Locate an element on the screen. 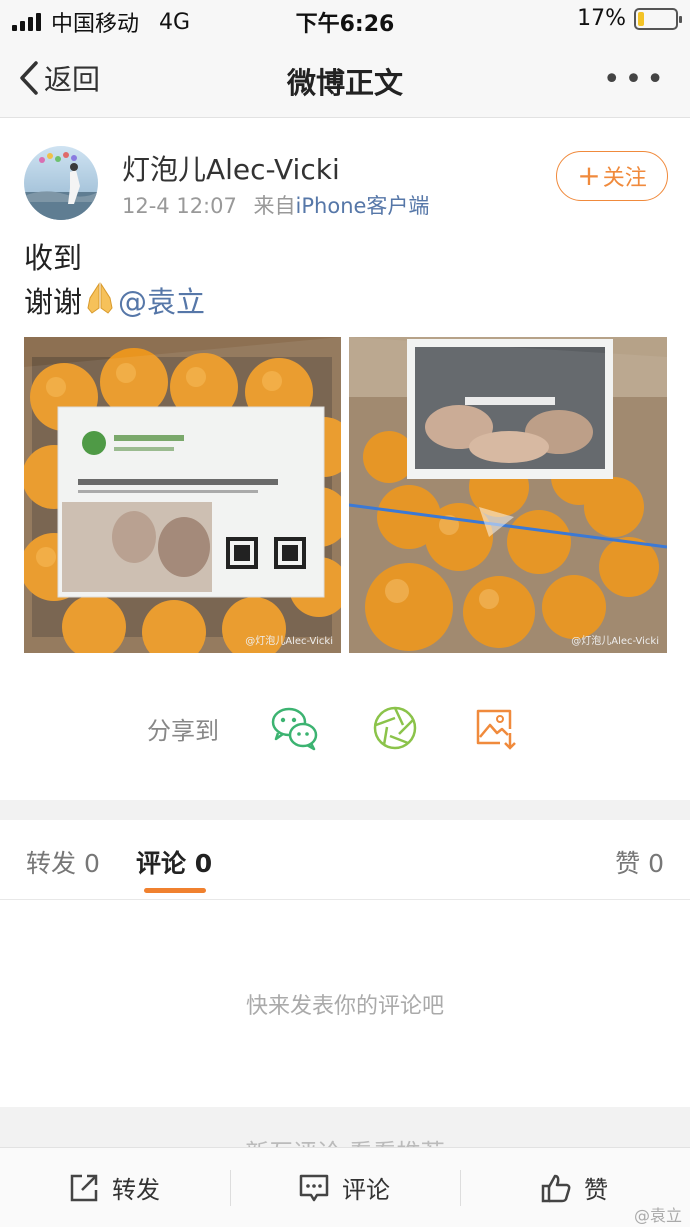 Image resolution: width=690 pixels, height=1227 pixels. plus-icon: + is located at coordinates (589, 175).